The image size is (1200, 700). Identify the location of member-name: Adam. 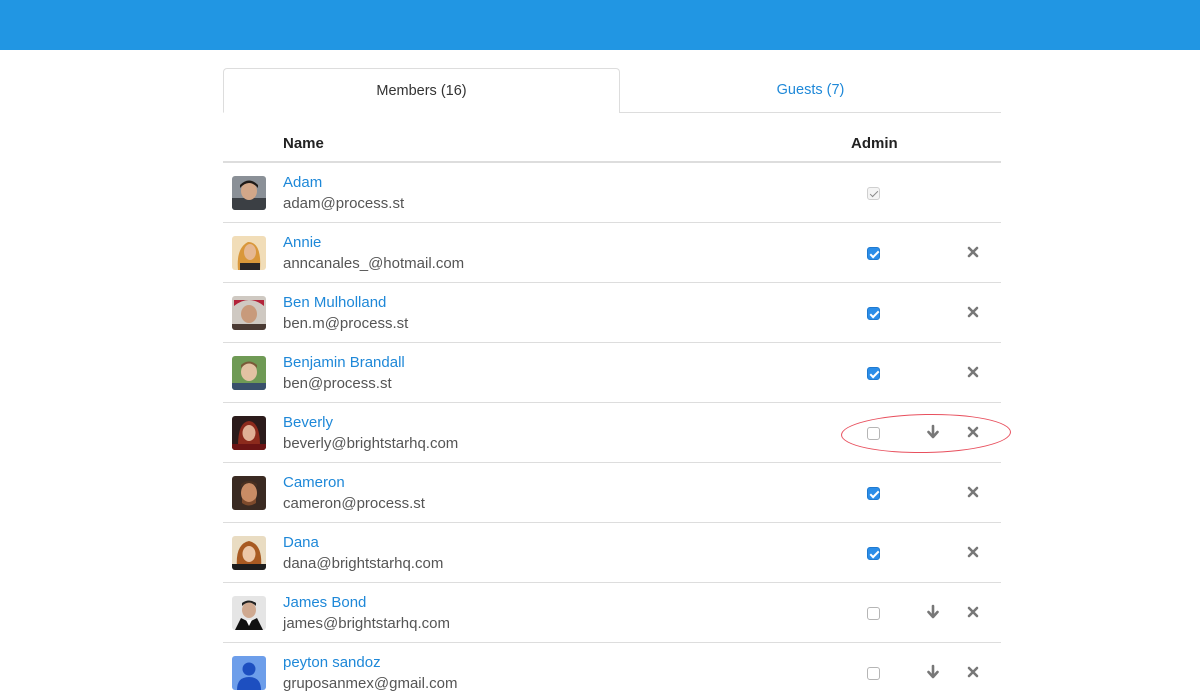
(302, 182).